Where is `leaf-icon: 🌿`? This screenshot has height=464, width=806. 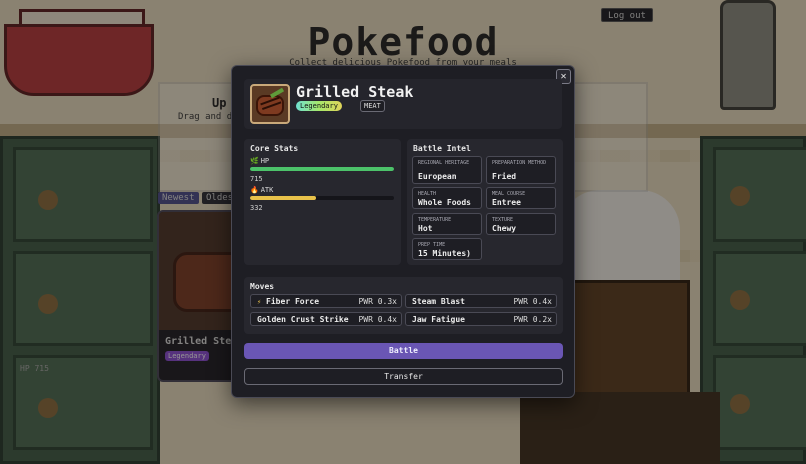 leaf-icon: 🌿 is located at coordinates (254, 161).